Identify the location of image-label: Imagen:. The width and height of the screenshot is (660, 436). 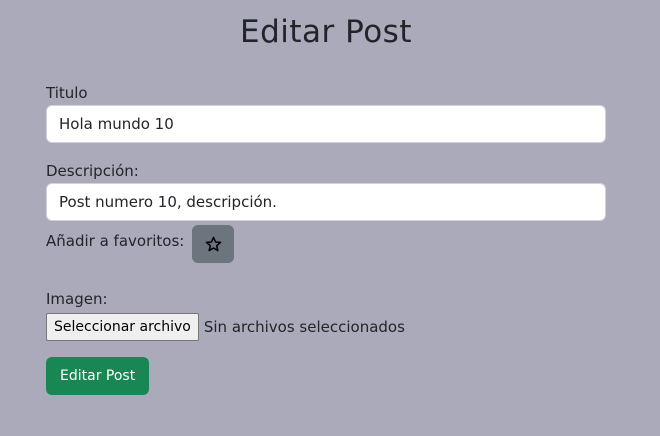
(77, 299).